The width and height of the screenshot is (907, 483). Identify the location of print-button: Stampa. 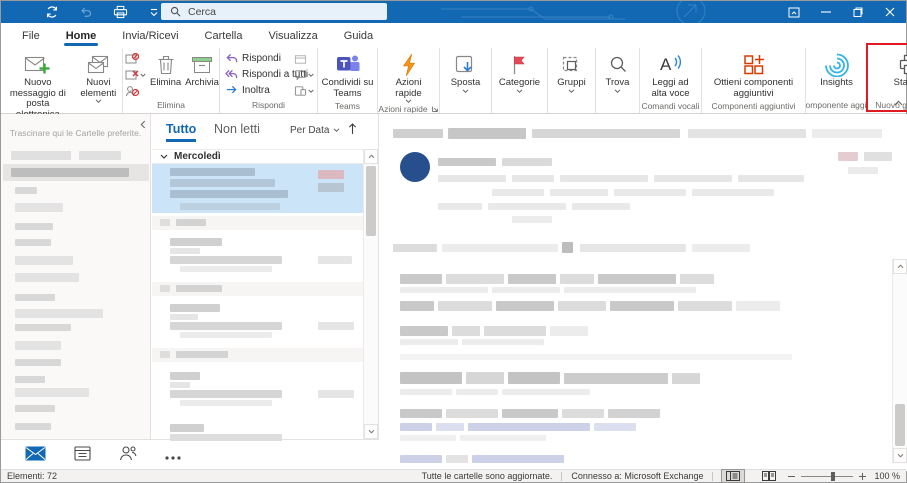
(899, 70).